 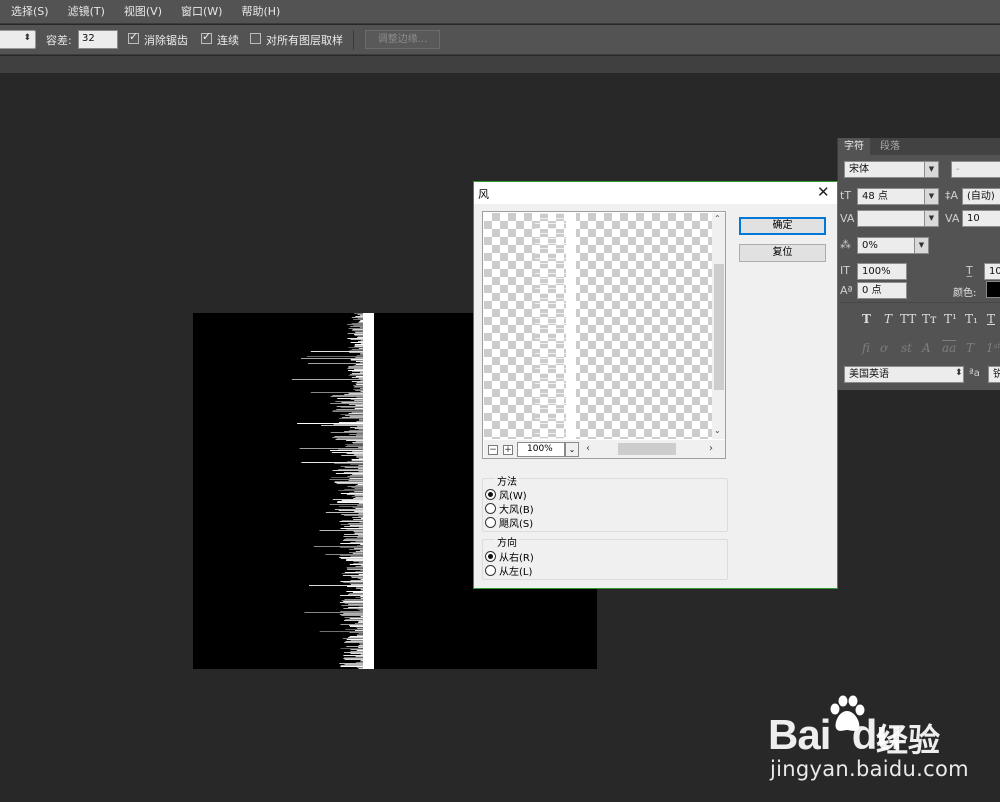 What do you see at coordinates (571, 326) in the screenshot?
I see `preview-white-bar` at bounding box center [571, 326].